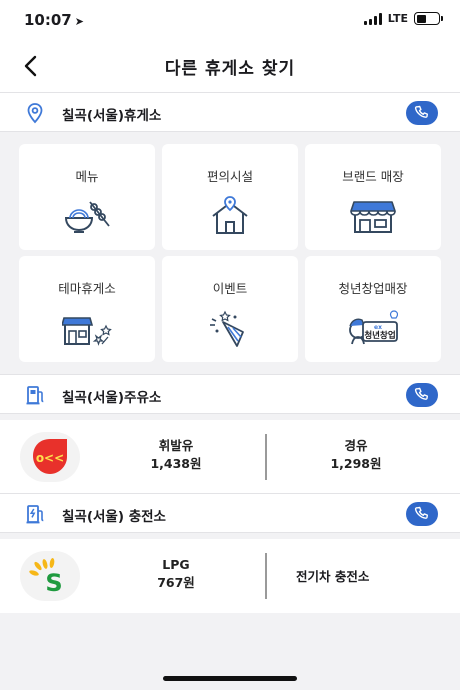  I want to click on gas-brand-logo-text: o<<, so click(50, 458).